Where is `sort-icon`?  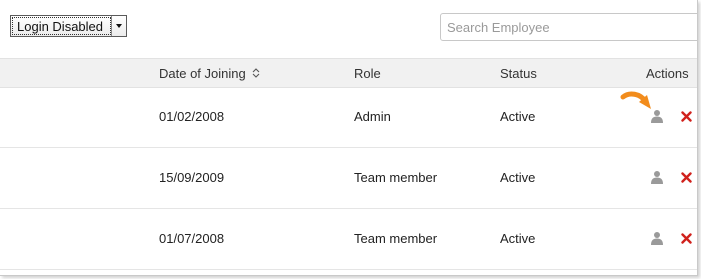 sort-icon is located at coordinates (256, 73).